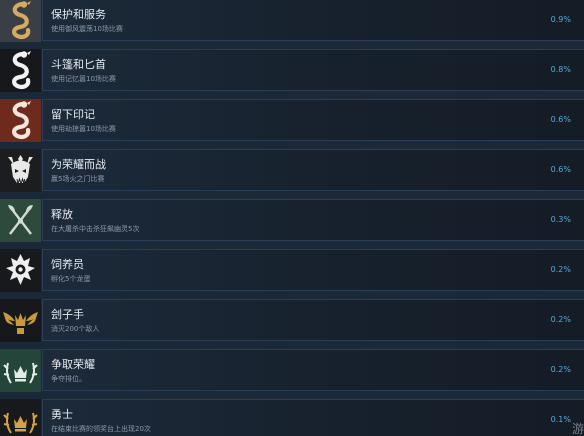 Image resolution: width=584 pixels, height=436 pixels. Describe the element at coordinates (20, 270) in the screenshot. I see `horned-emblem-icon` at that location.